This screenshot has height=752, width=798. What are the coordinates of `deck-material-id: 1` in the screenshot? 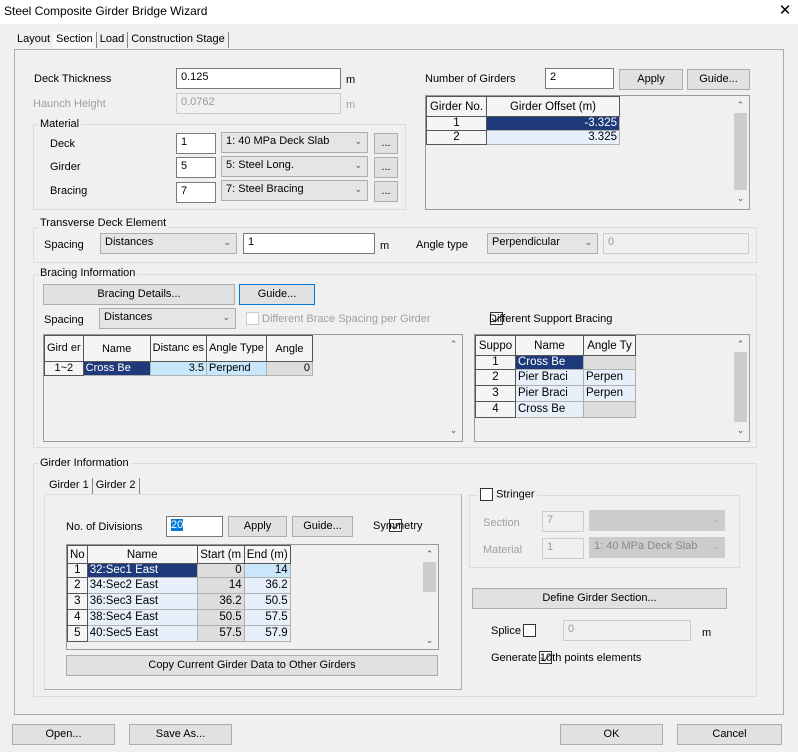 It's located at (196, 143).